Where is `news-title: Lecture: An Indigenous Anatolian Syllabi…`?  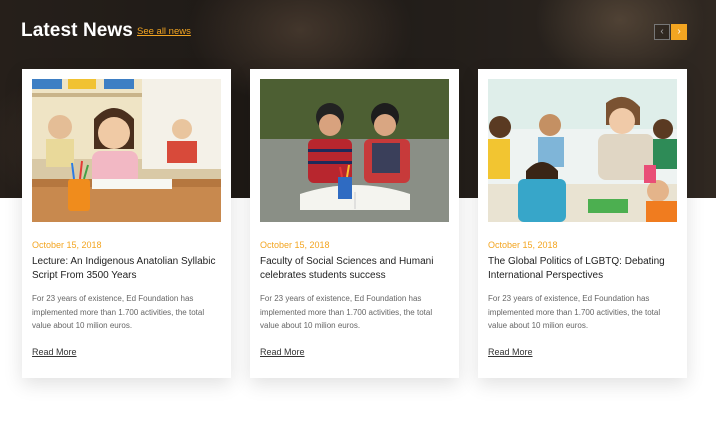 news-title: Lecture: An Indigenous Anatolian Syllabi… is located at coordinates (128, 269).